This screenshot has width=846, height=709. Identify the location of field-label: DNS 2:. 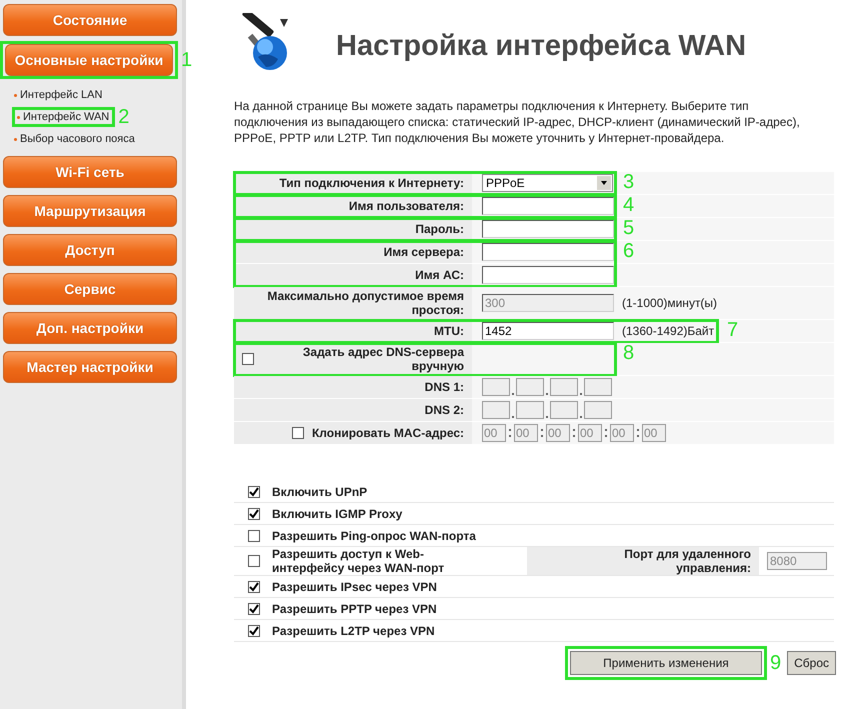
(444, 410).